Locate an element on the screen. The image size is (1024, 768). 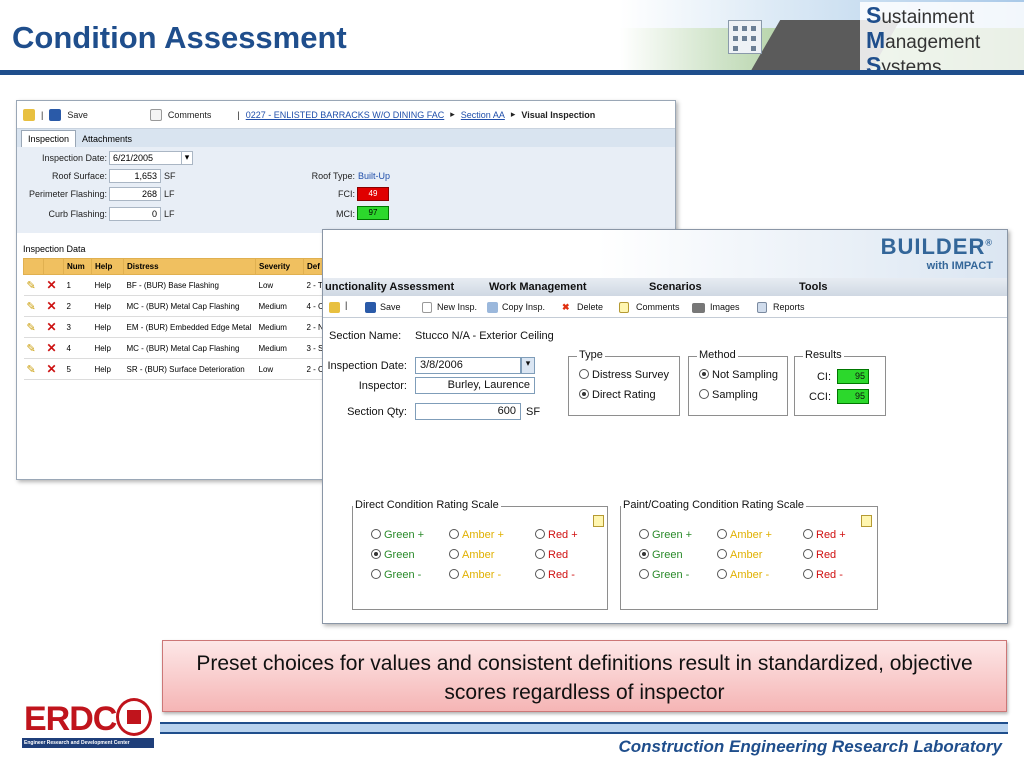
direct-scale-radio: Green + is located at coordinates (397, 535).